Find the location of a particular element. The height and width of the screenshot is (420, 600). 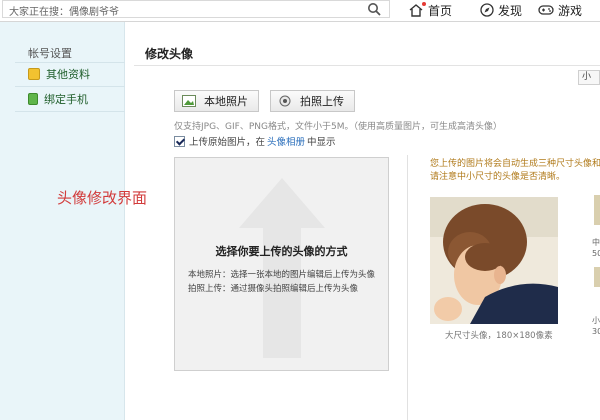

gamepad-icon is located at coordinates (546, 10).